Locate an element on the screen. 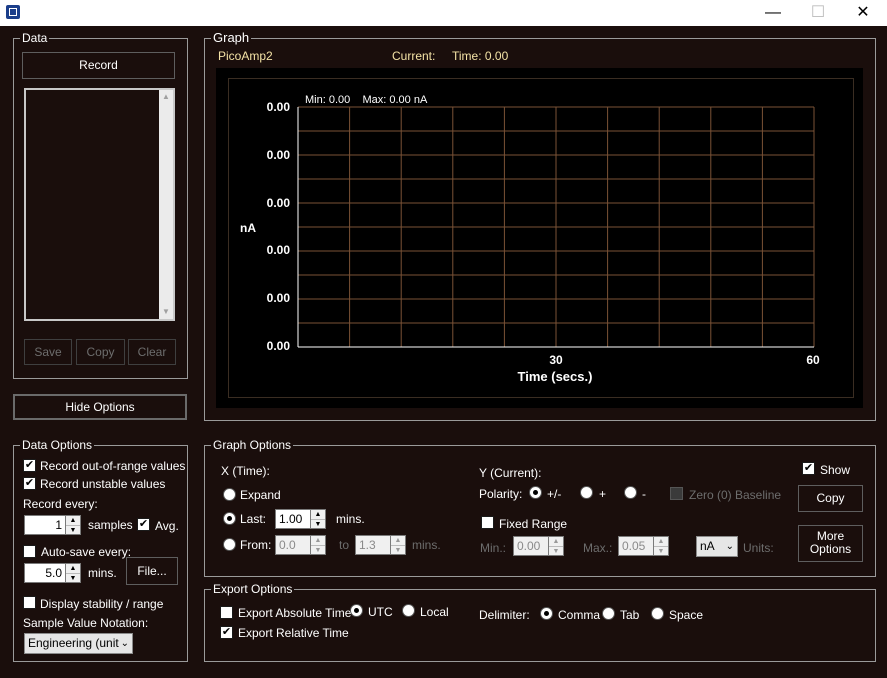 The width and height of the screenshot is (887, 678). delimiter-space-label: Space is located at coordinates (686, 615).